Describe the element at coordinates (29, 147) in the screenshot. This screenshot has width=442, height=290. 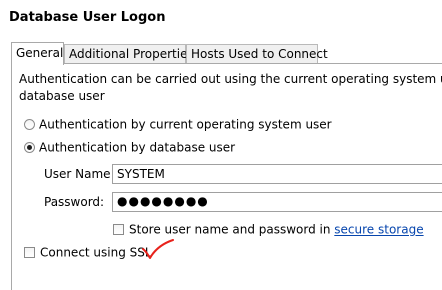
I see `radio-button-selected-icon` at that location.